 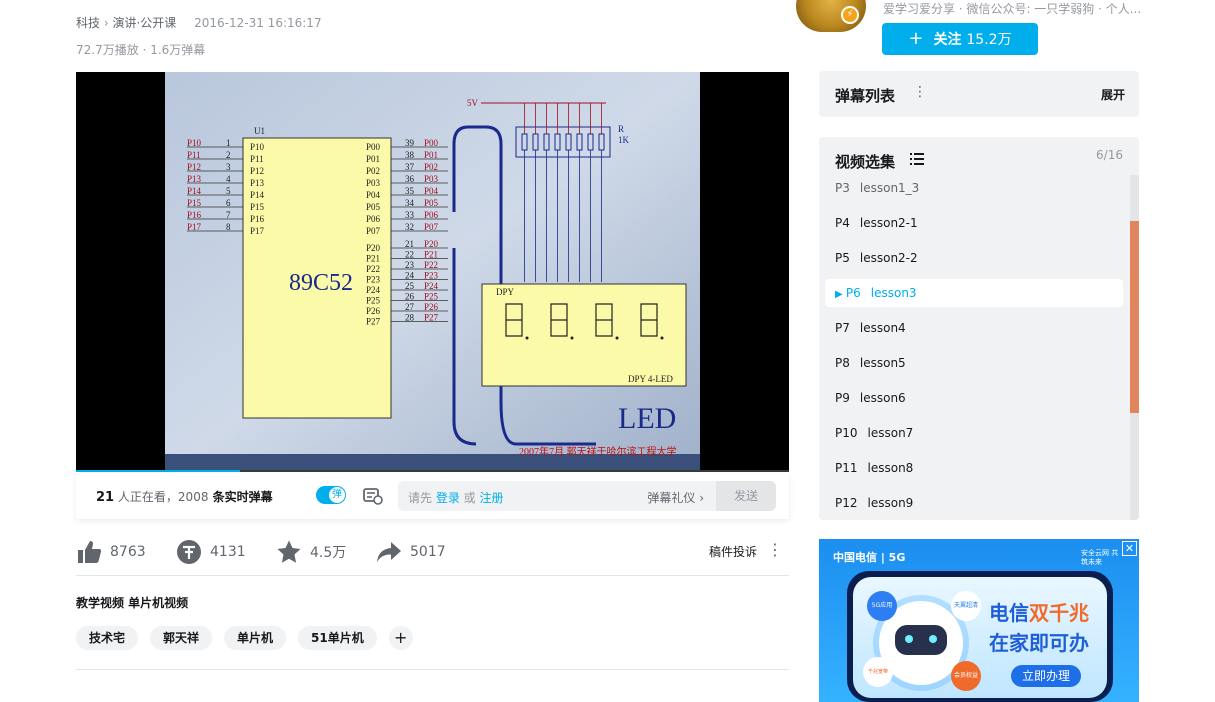 I want to click on pin-name: P26, so click(x=373, y=311).